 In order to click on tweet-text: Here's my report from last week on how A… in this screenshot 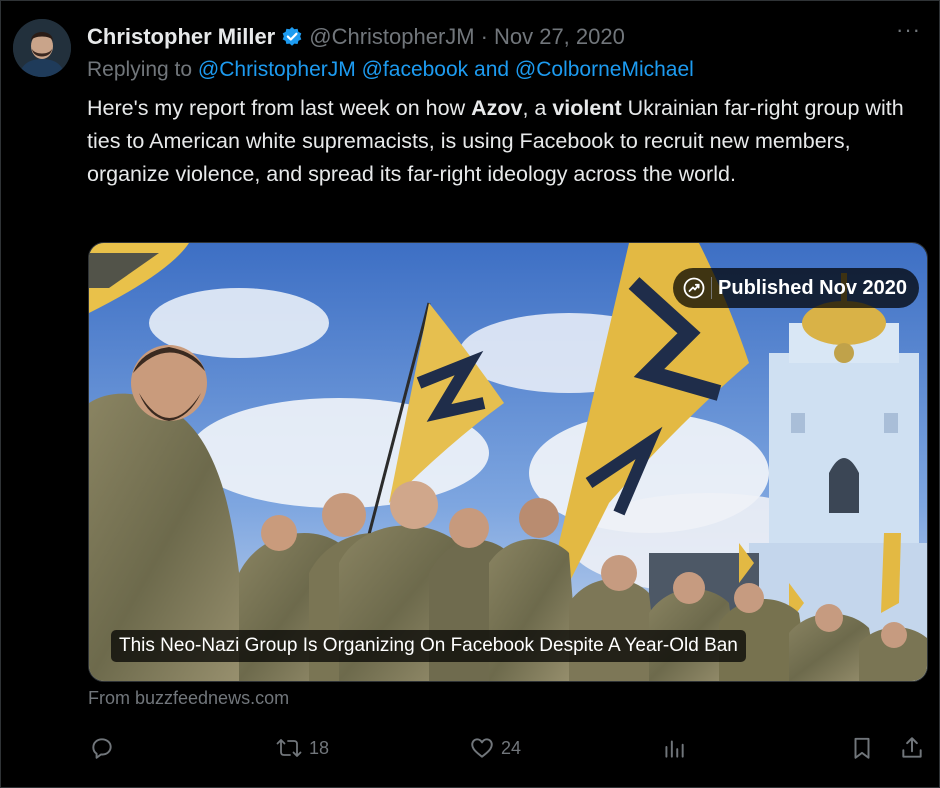, I will do `click(502, 141)`.